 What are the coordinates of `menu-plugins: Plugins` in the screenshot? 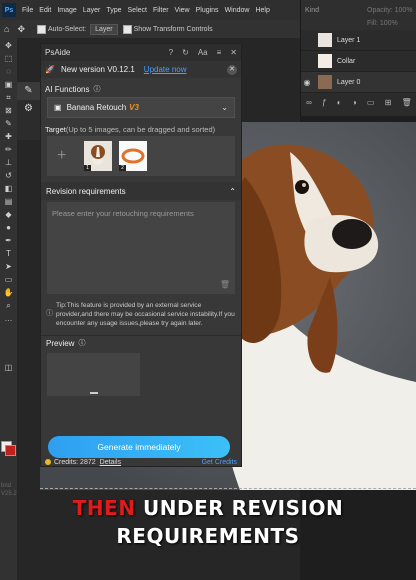 It's located at (207, 10).